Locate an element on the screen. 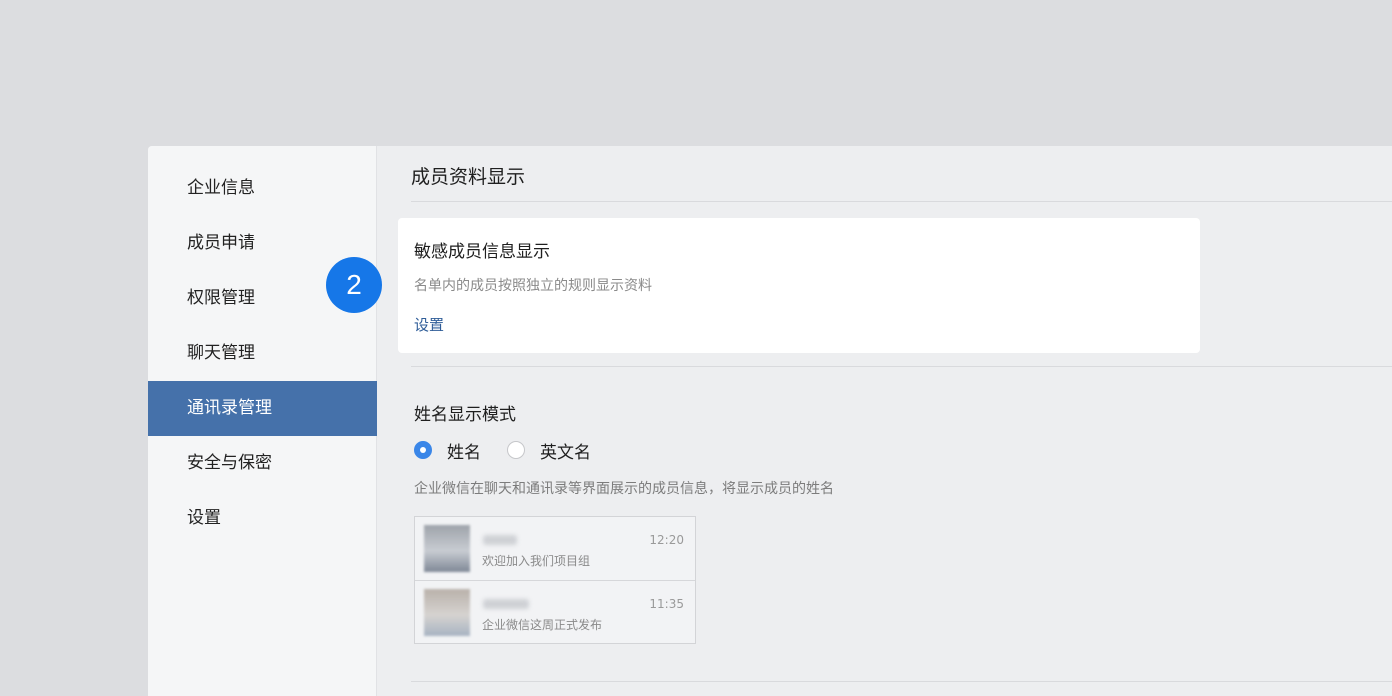 Image resolution: width=1392 pixels, height=696 pixels. radio-english-name is located at coordinates (516, 450).